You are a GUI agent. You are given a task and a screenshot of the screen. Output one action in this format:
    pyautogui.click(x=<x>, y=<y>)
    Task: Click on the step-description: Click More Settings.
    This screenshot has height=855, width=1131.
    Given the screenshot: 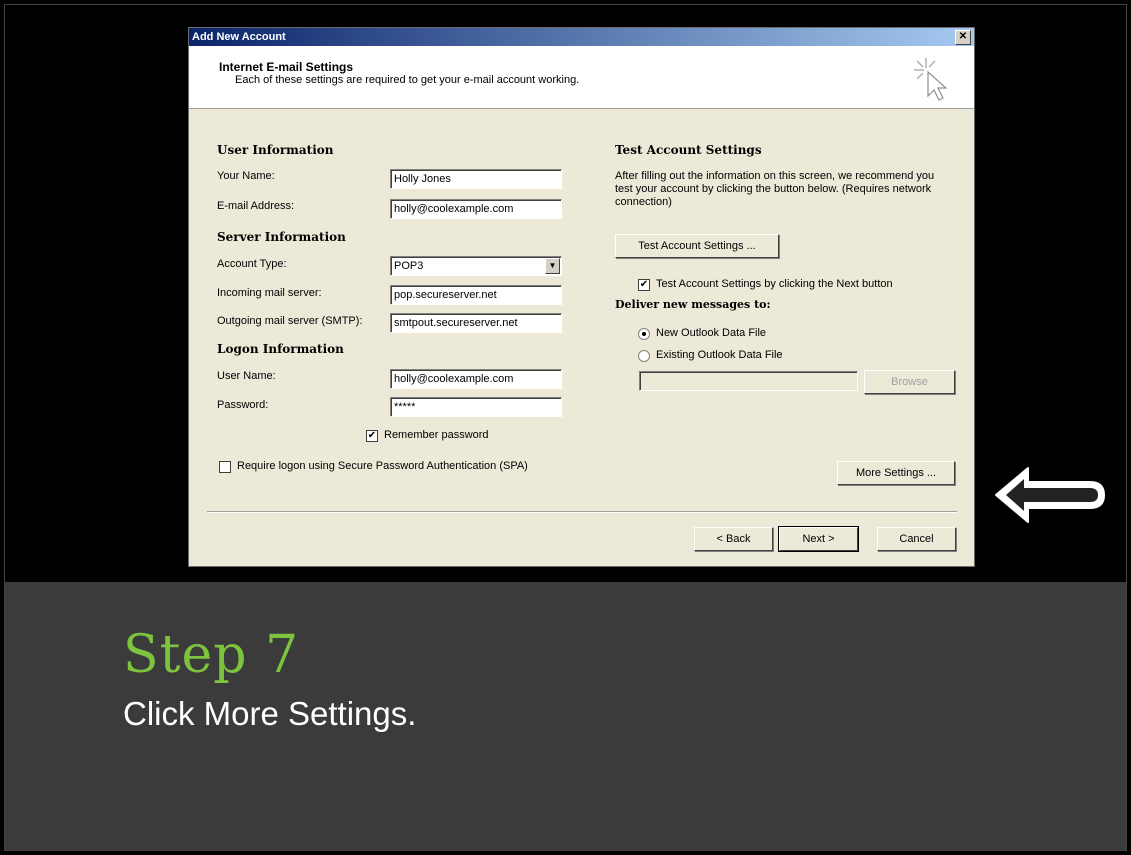 What is the action you would take?
    pyautogui.click(x=270, y=713)
    